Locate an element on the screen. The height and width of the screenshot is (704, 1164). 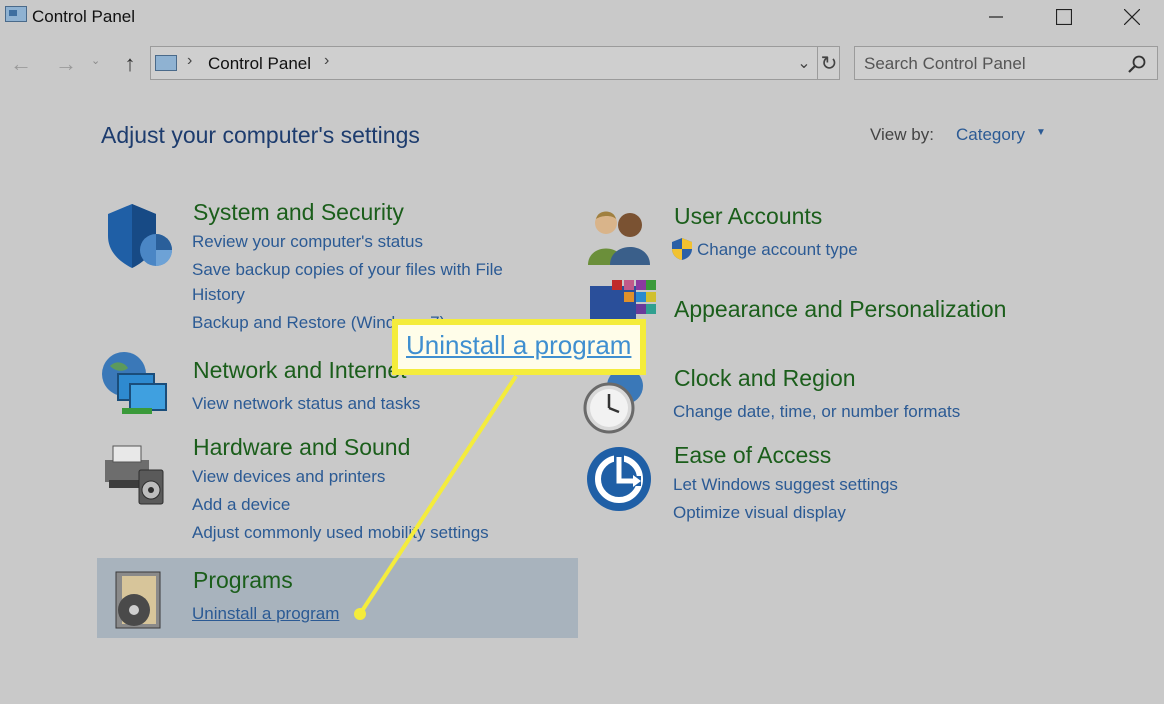
callout-box: Uninstall a program is located at coordinates (519, 347).